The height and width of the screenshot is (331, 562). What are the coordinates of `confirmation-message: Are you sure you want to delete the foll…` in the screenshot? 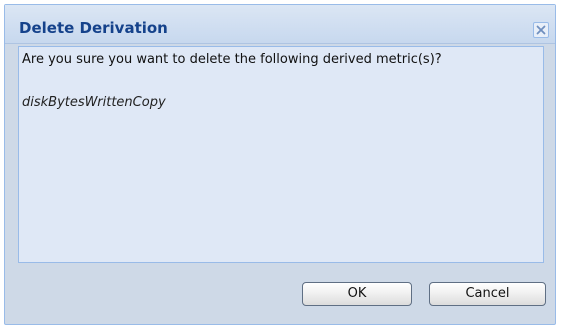 It's located at (232, 59).